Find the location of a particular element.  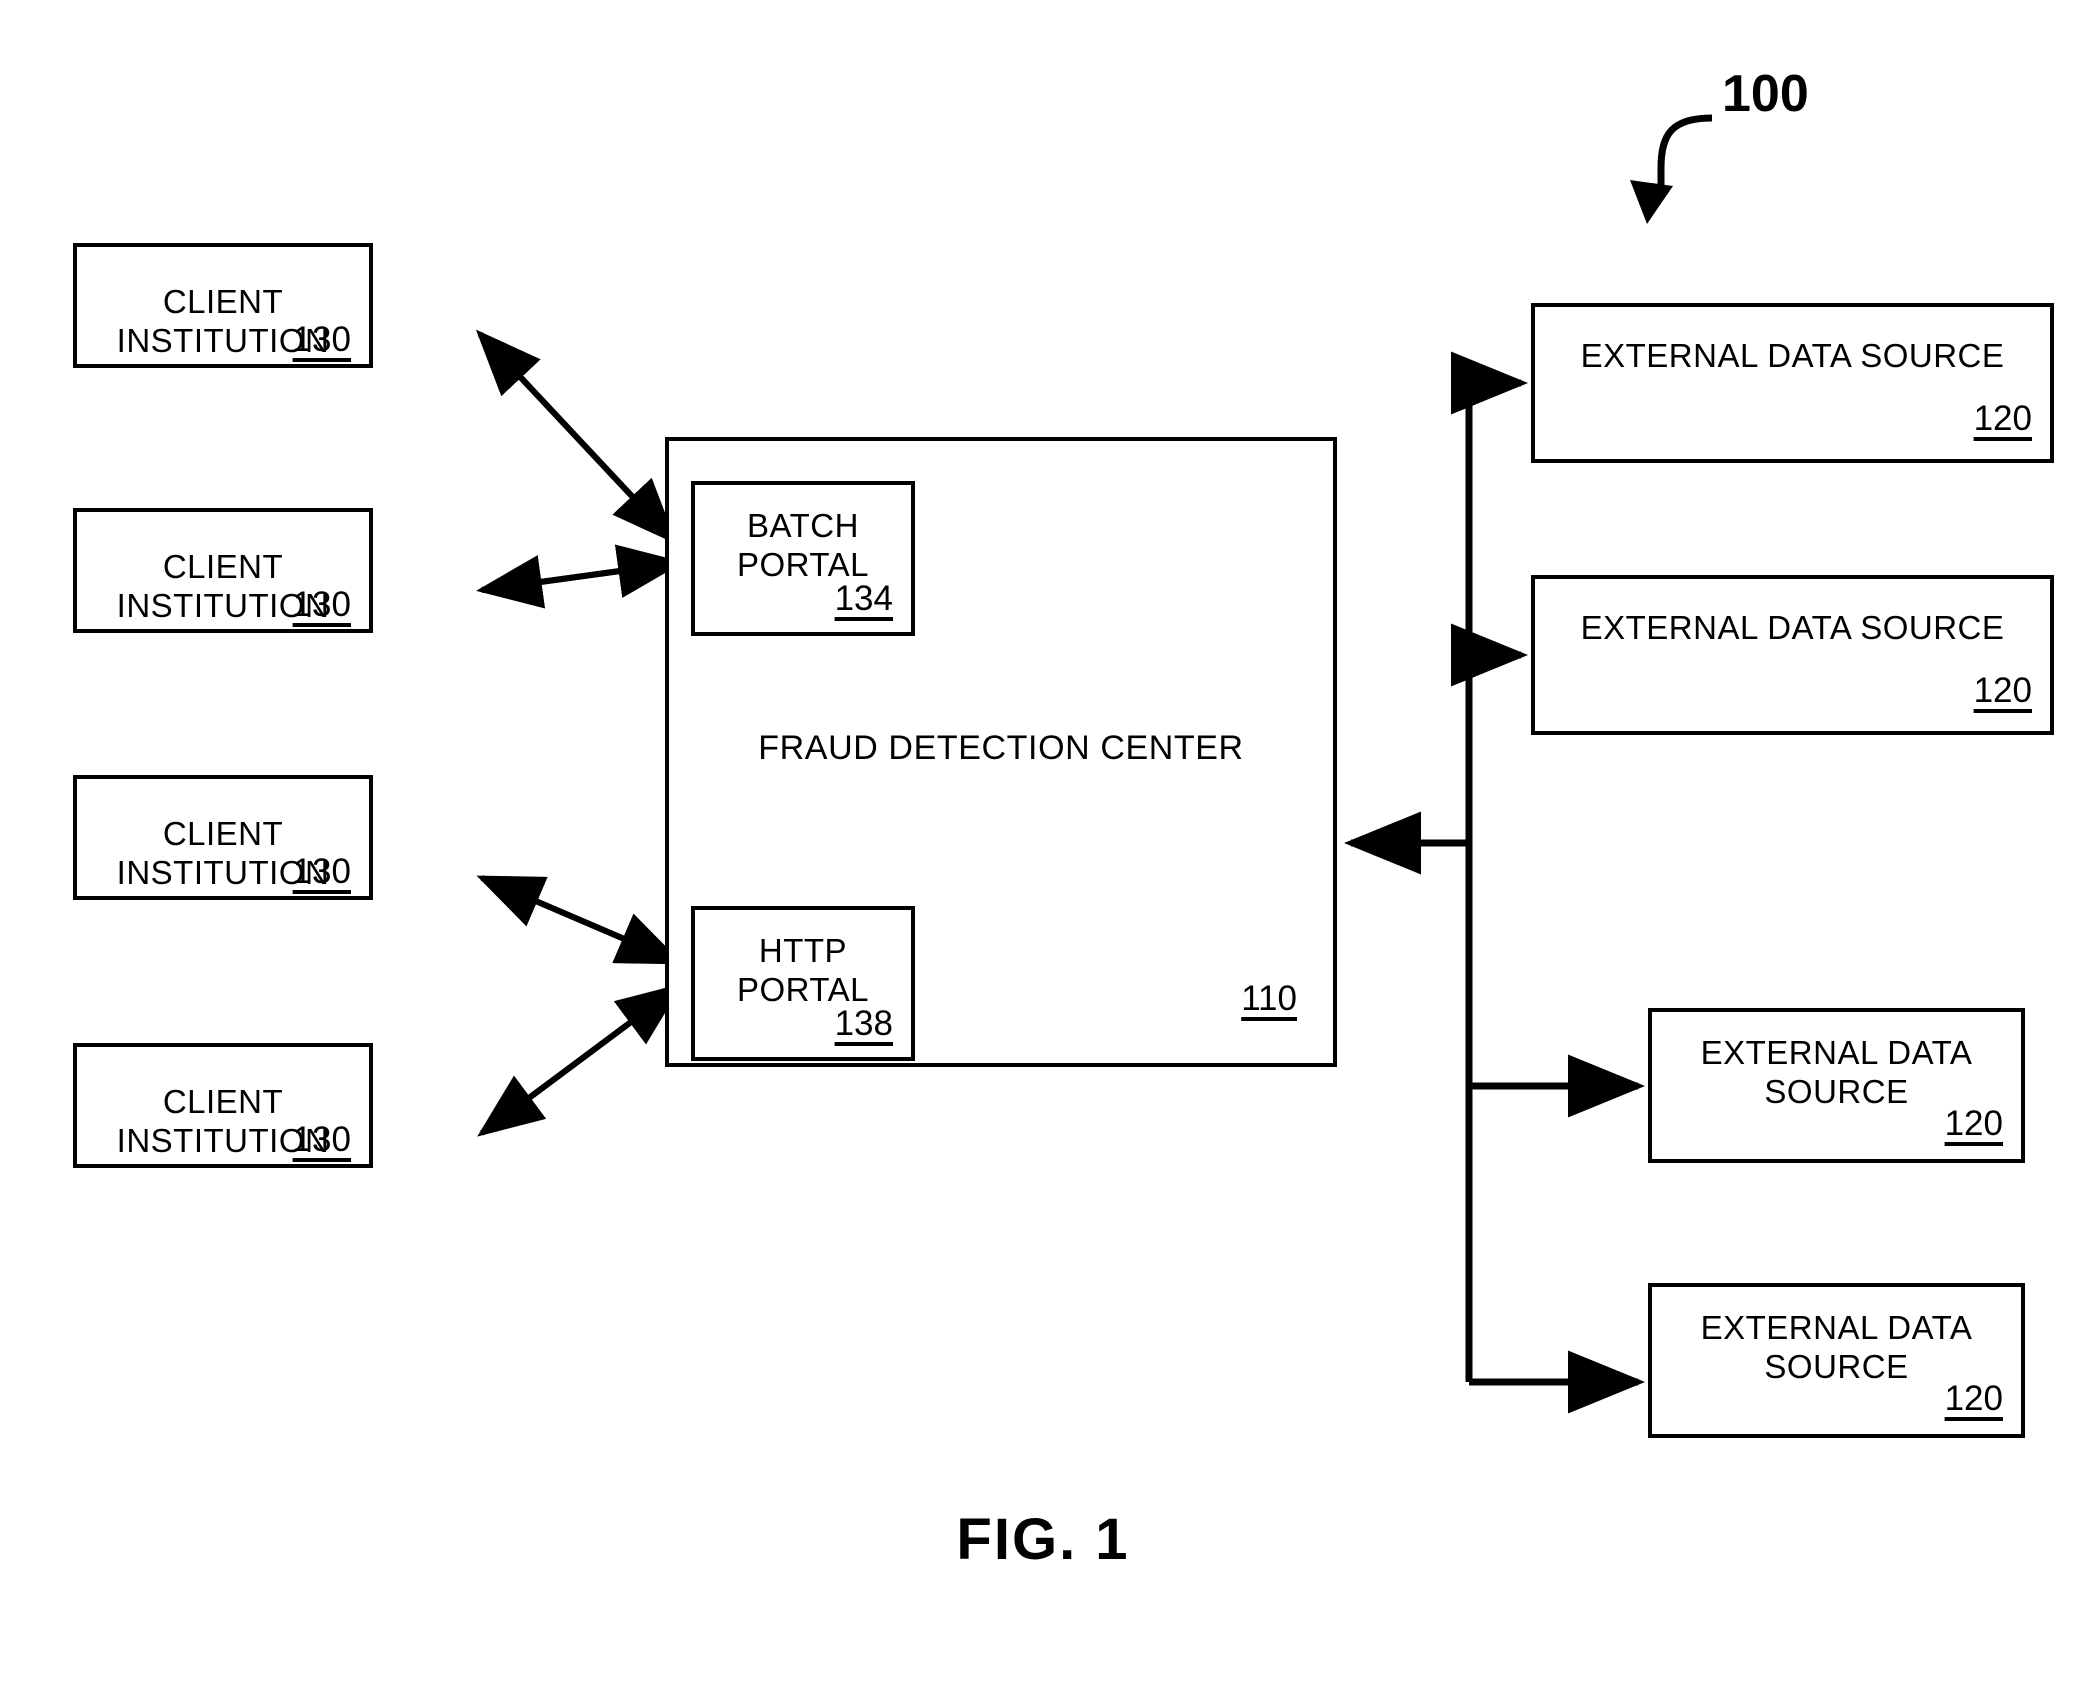

client-institution-box-4: CLIENT INSTITUTION 130 is located at coordinates (223, 1105).